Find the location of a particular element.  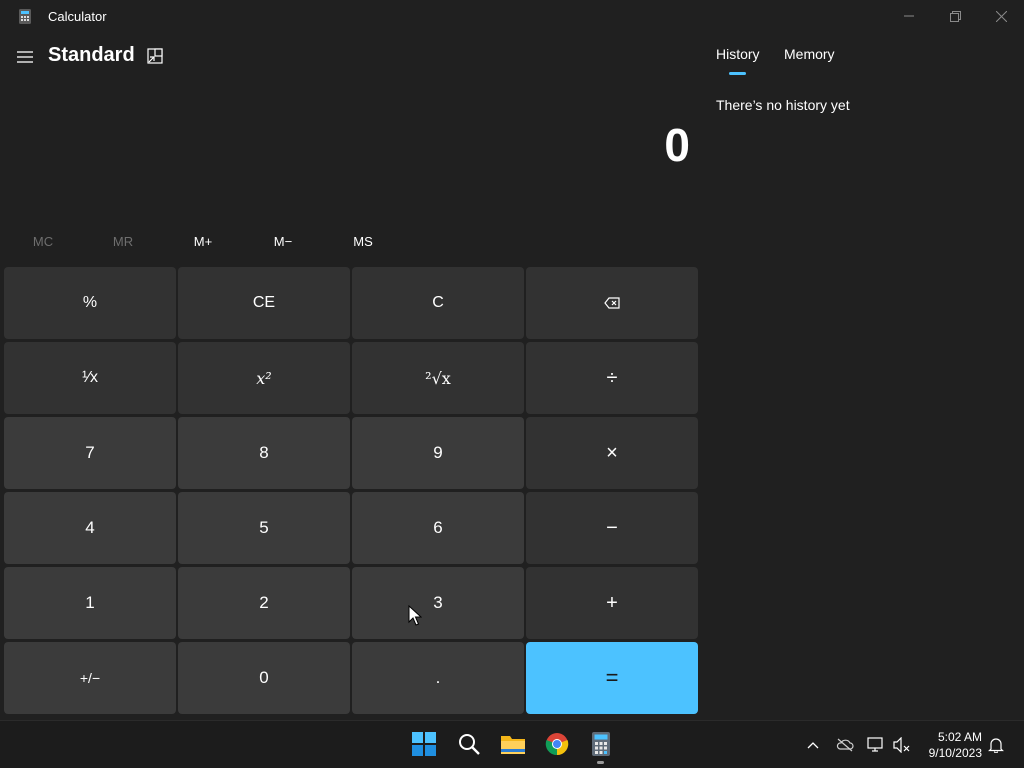

close-button is located at coordinates (1001, 16).